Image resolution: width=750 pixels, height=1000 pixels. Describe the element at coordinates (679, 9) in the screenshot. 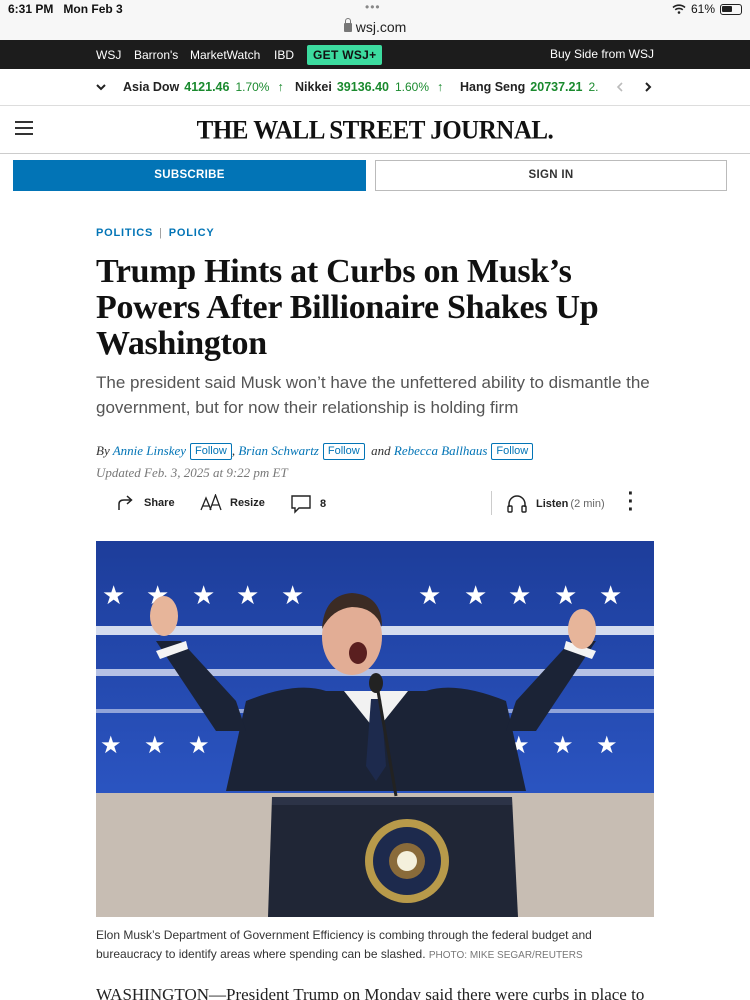

I see `wifi-icon` at that location.